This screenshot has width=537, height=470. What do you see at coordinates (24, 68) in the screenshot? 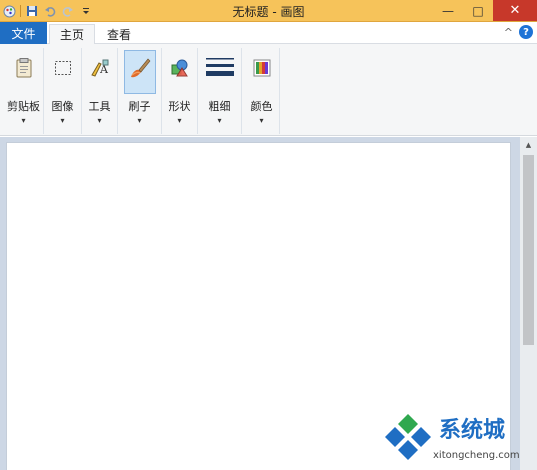
I see `clipboard-icon` at bounding box center [24, 68].